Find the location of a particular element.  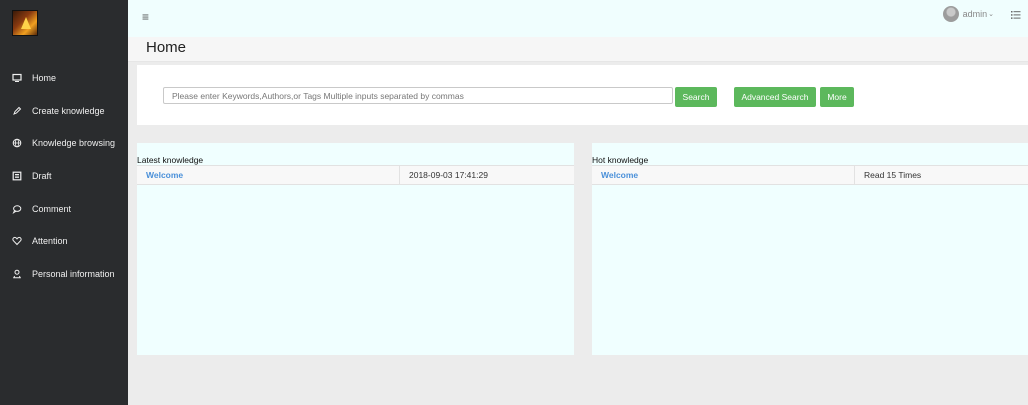

user-menu: admin ⌄ is located at coordinates (968, 14).